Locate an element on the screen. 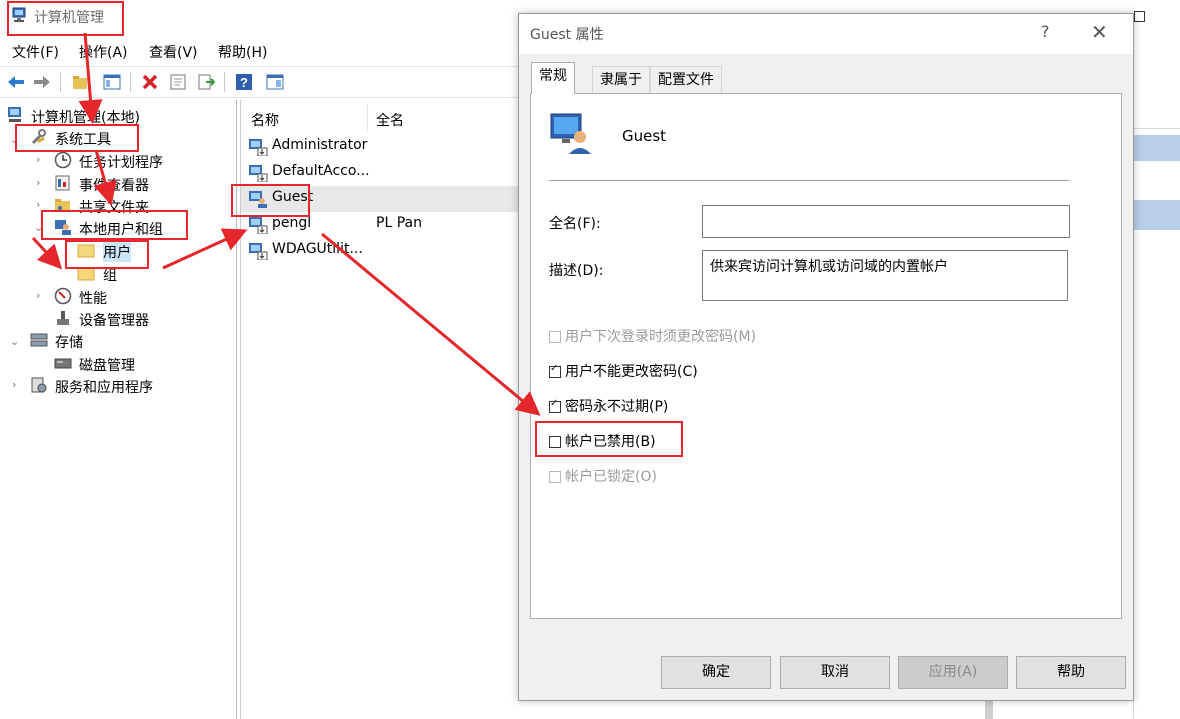  clock-icon is located at coordinates (63, 160).